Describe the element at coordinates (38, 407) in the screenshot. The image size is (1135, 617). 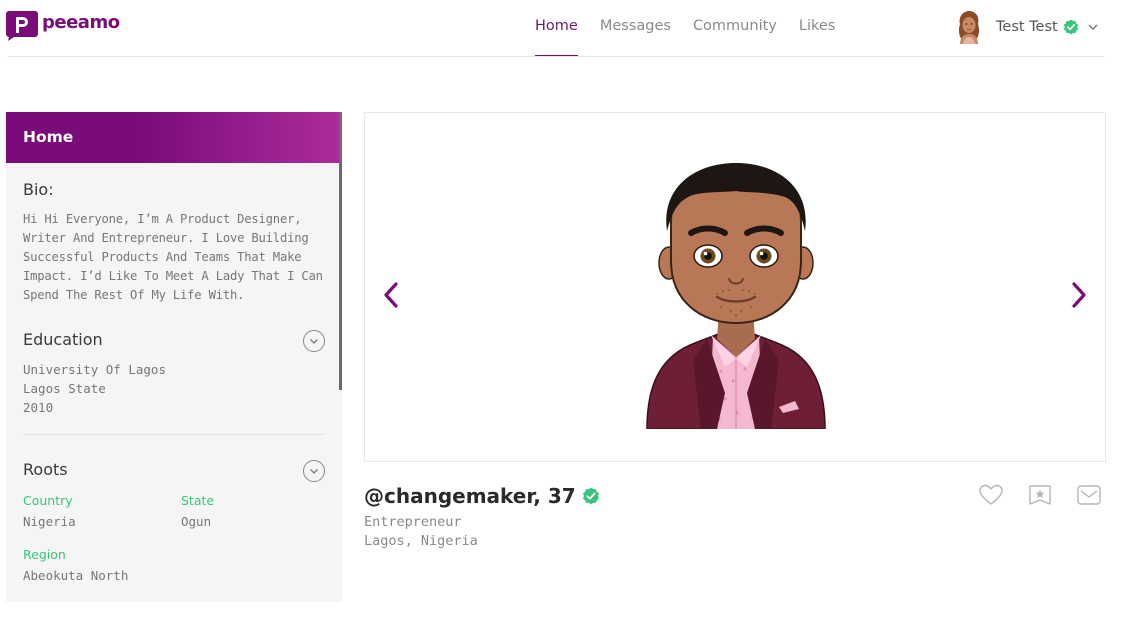
I see `education-year: 2010` at that location.